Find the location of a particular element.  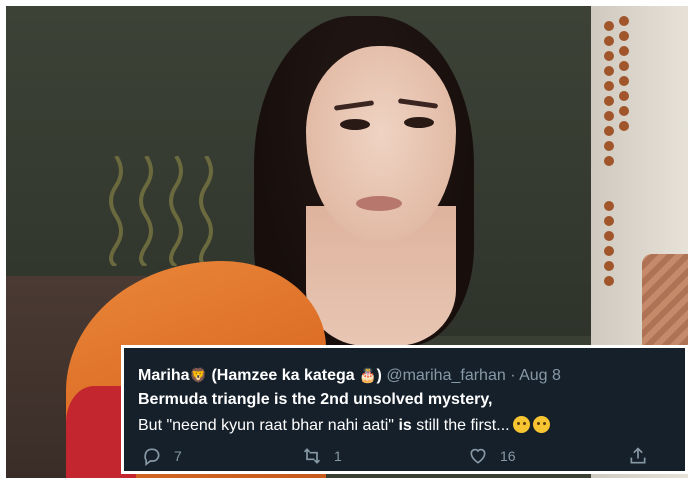

lips is located at coordinates (379, 203).